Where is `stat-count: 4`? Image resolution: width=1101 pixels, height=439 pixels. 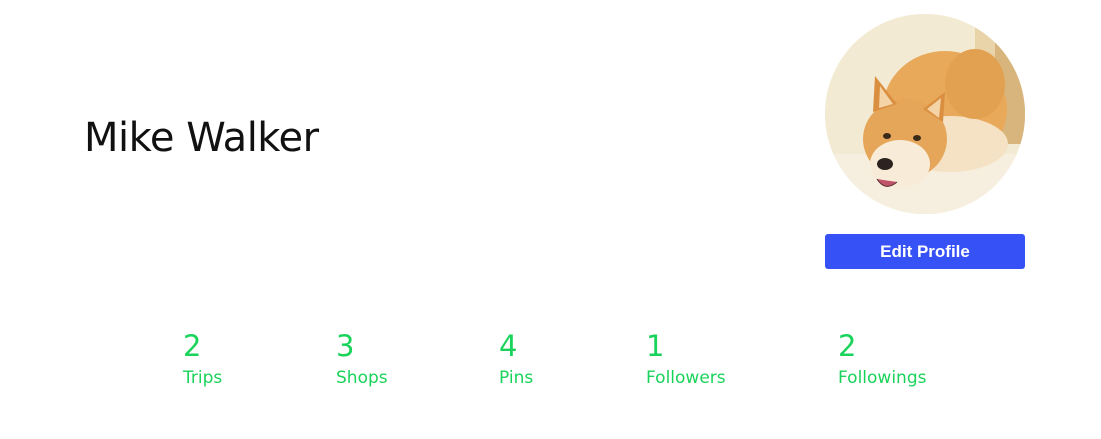 stat-count: 4 is located at coordinates (508, 346).